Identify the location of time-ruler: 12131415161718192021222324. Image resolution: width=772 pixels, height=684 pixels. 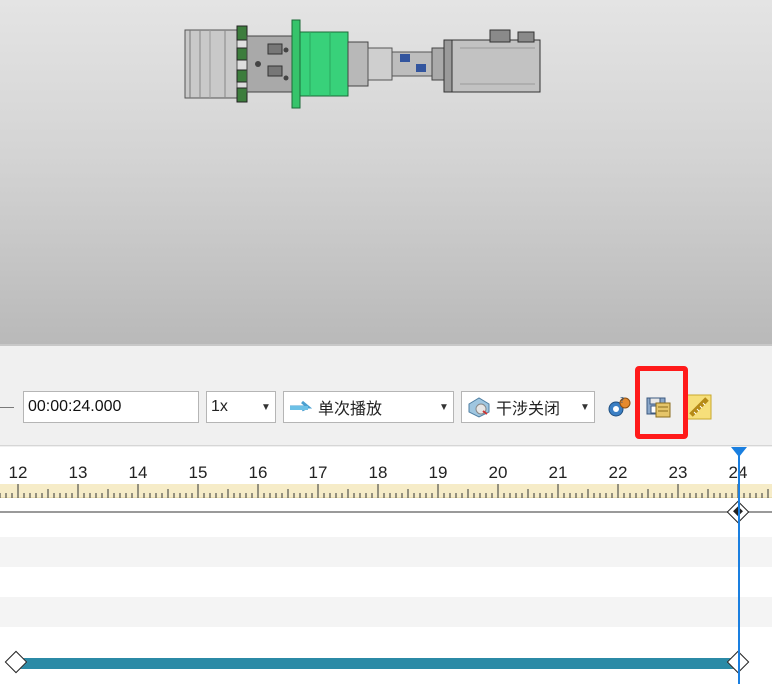
(386, 473).